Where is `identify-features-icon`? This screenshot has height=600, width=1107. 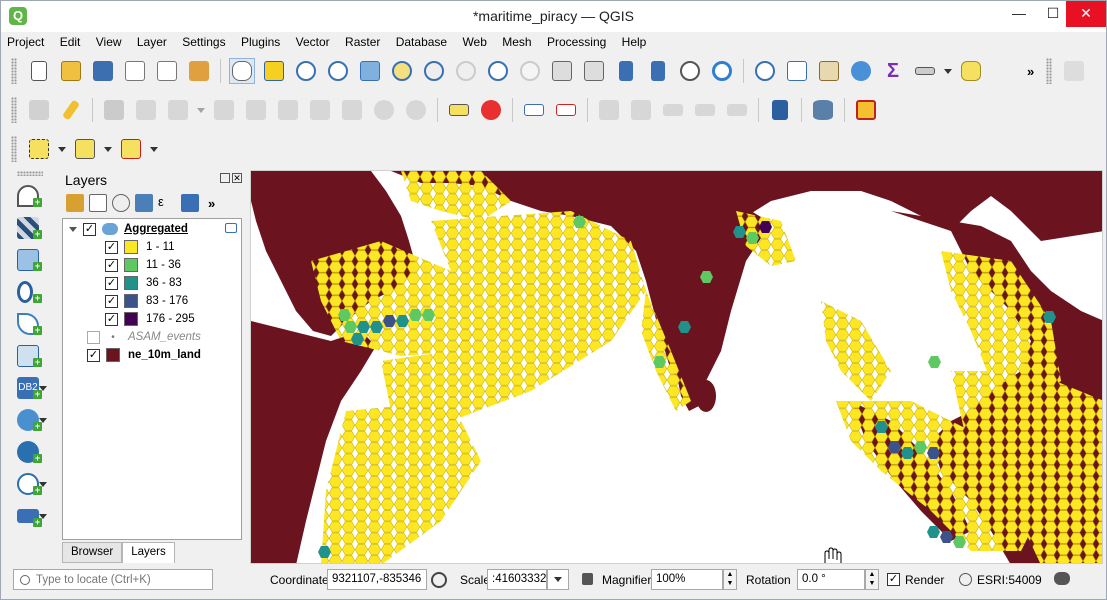 identify-features-icon is located at coordinates (765, 71).